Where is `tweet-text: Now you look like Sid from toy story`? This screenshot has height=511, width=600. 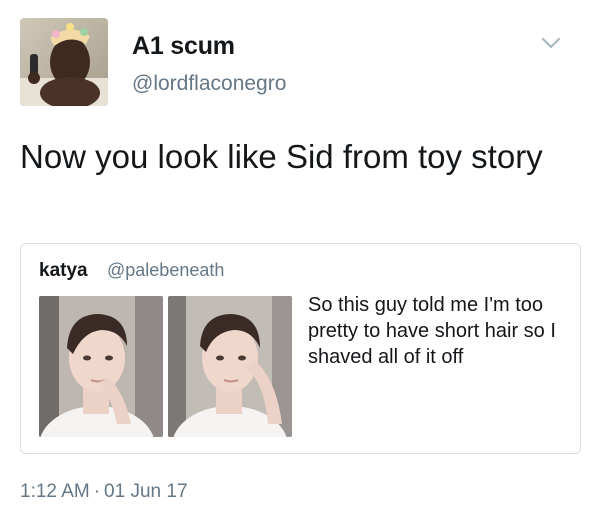 tweet-text: Now you look like Sid from toy story is located at coordinates (281, 156).